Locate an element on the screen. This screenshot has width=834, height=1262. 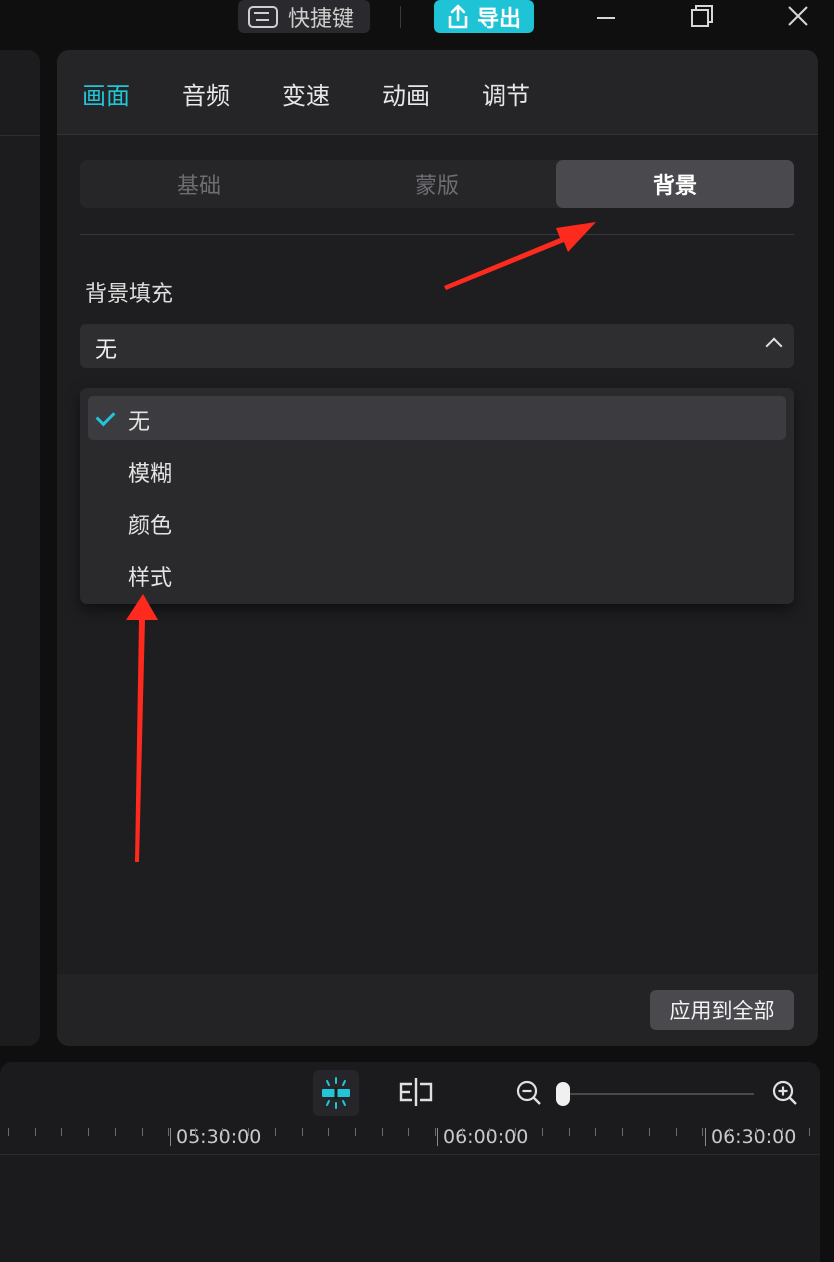
split-icon is located at coordinates (416, 1092).